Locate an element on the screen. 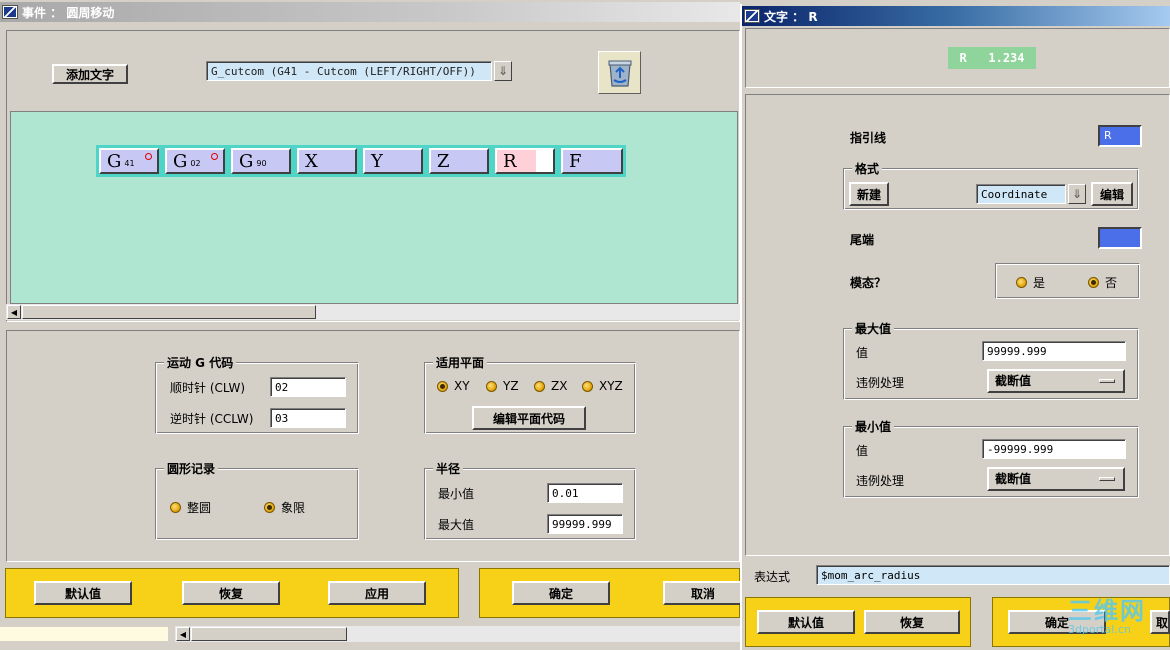 The height and width of the screenshot is (650, 1170). block-f: F is located at coordinates (592, 161).